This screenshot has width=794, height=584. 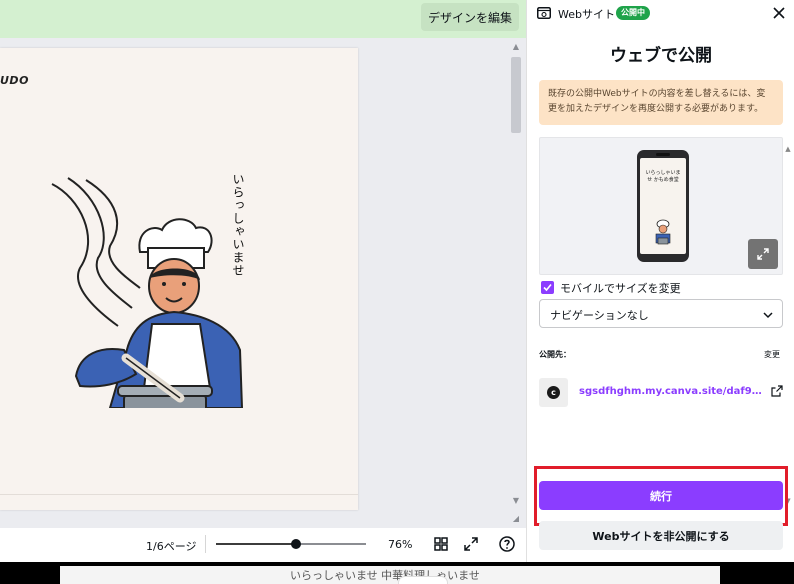 I want to click on expand-icon, so click(x=763, y=254).